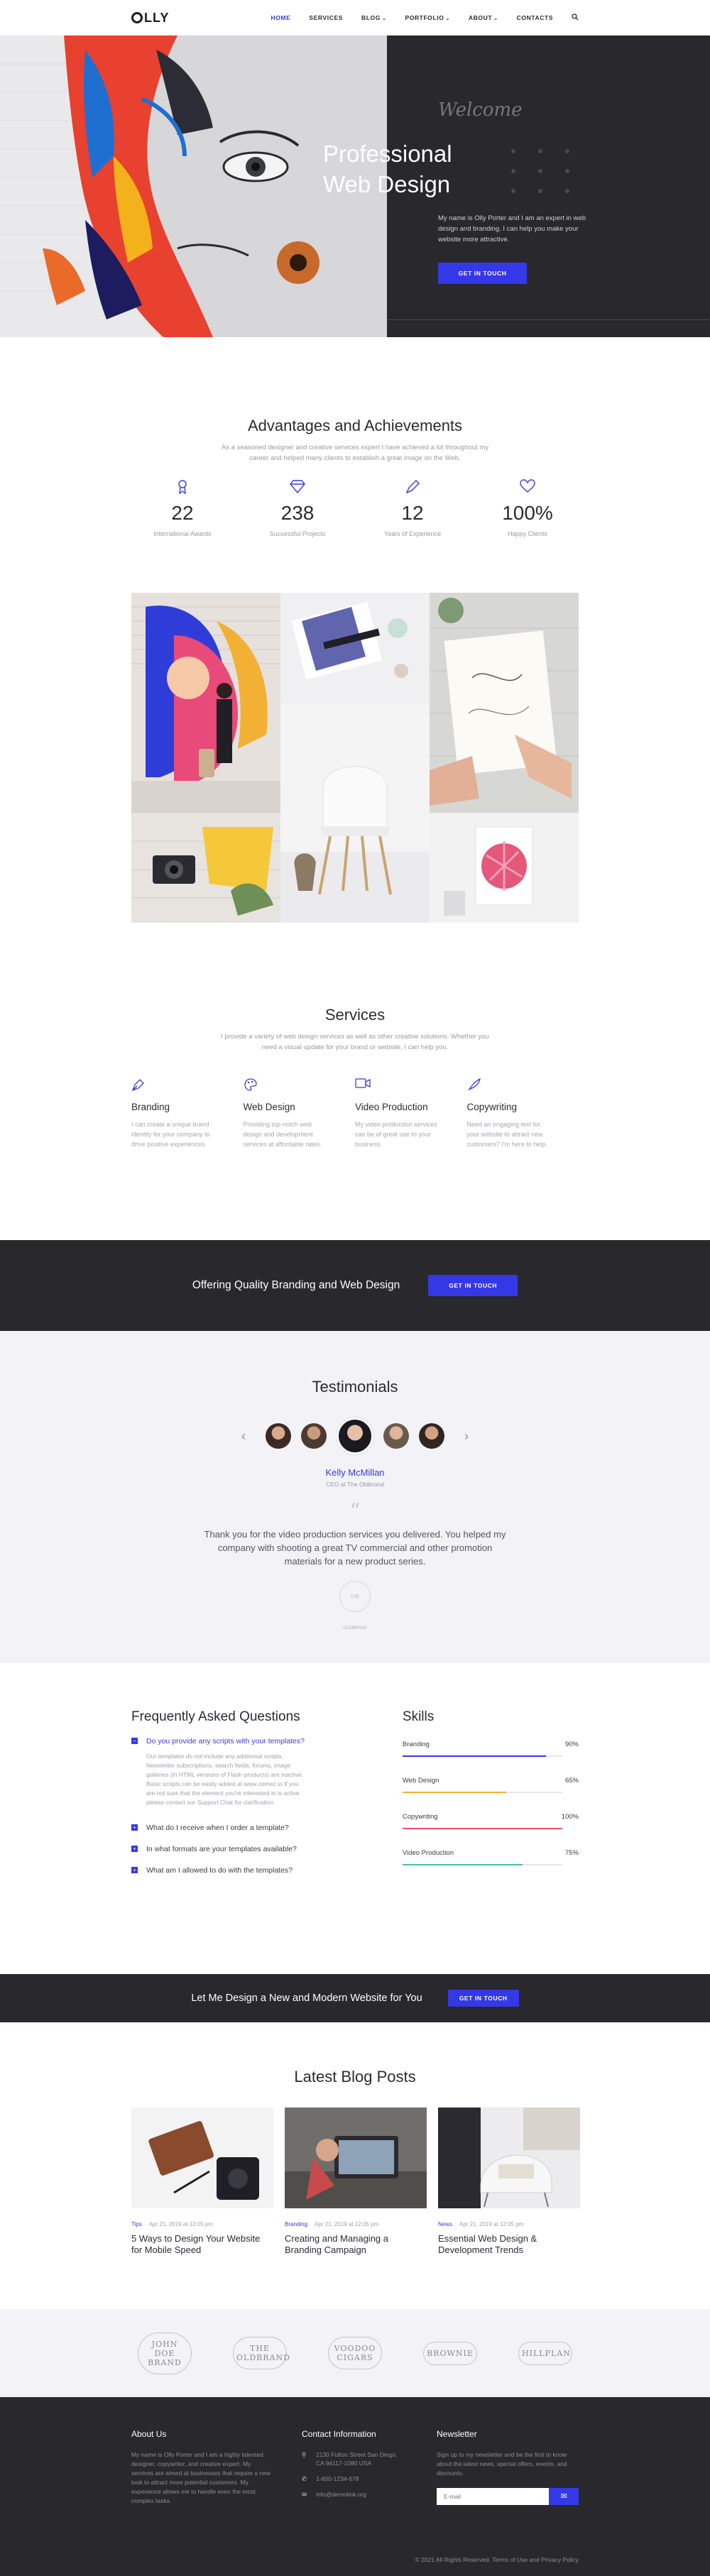 The width and height of the screenshot is (710, 2576). Describe the element at coordinates (355, 1472) in the screenshot. I see `testimonial-name: Kelly McMillan` at that location.